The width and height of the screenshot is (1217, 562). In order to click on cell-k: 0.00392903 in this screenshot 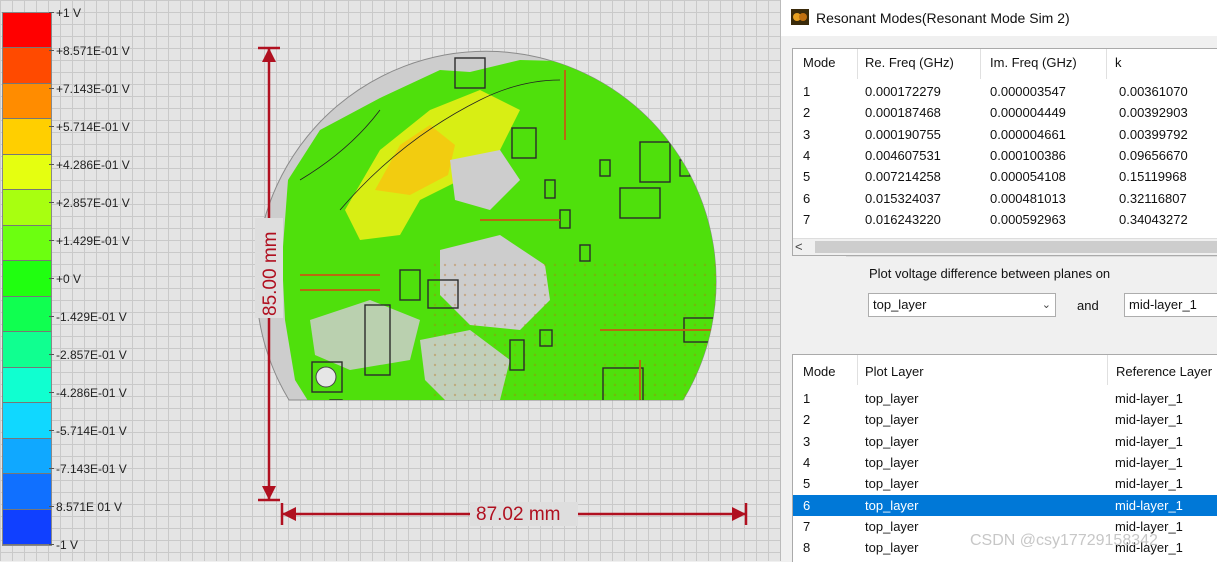, I will do `click(1153, 113)`.